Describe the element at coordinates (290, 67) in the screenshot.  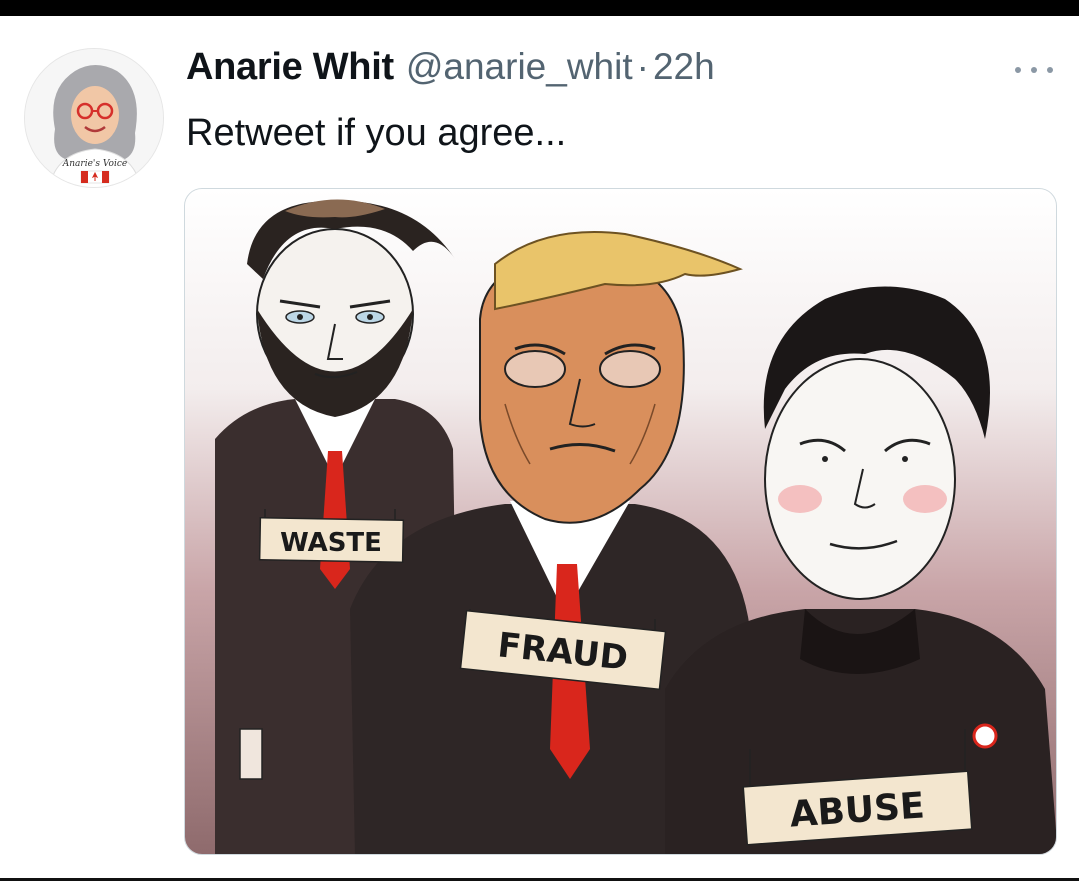
I see `display-name: Anarie Whit` at that location.